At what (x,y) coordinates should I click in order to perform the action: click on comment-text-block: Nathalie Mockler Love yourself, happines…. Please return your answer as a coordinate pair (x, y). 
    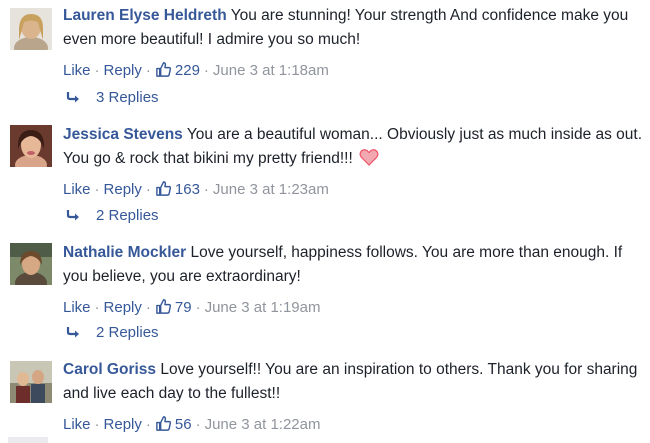
    Looking at the image, I should click on (353, 265).